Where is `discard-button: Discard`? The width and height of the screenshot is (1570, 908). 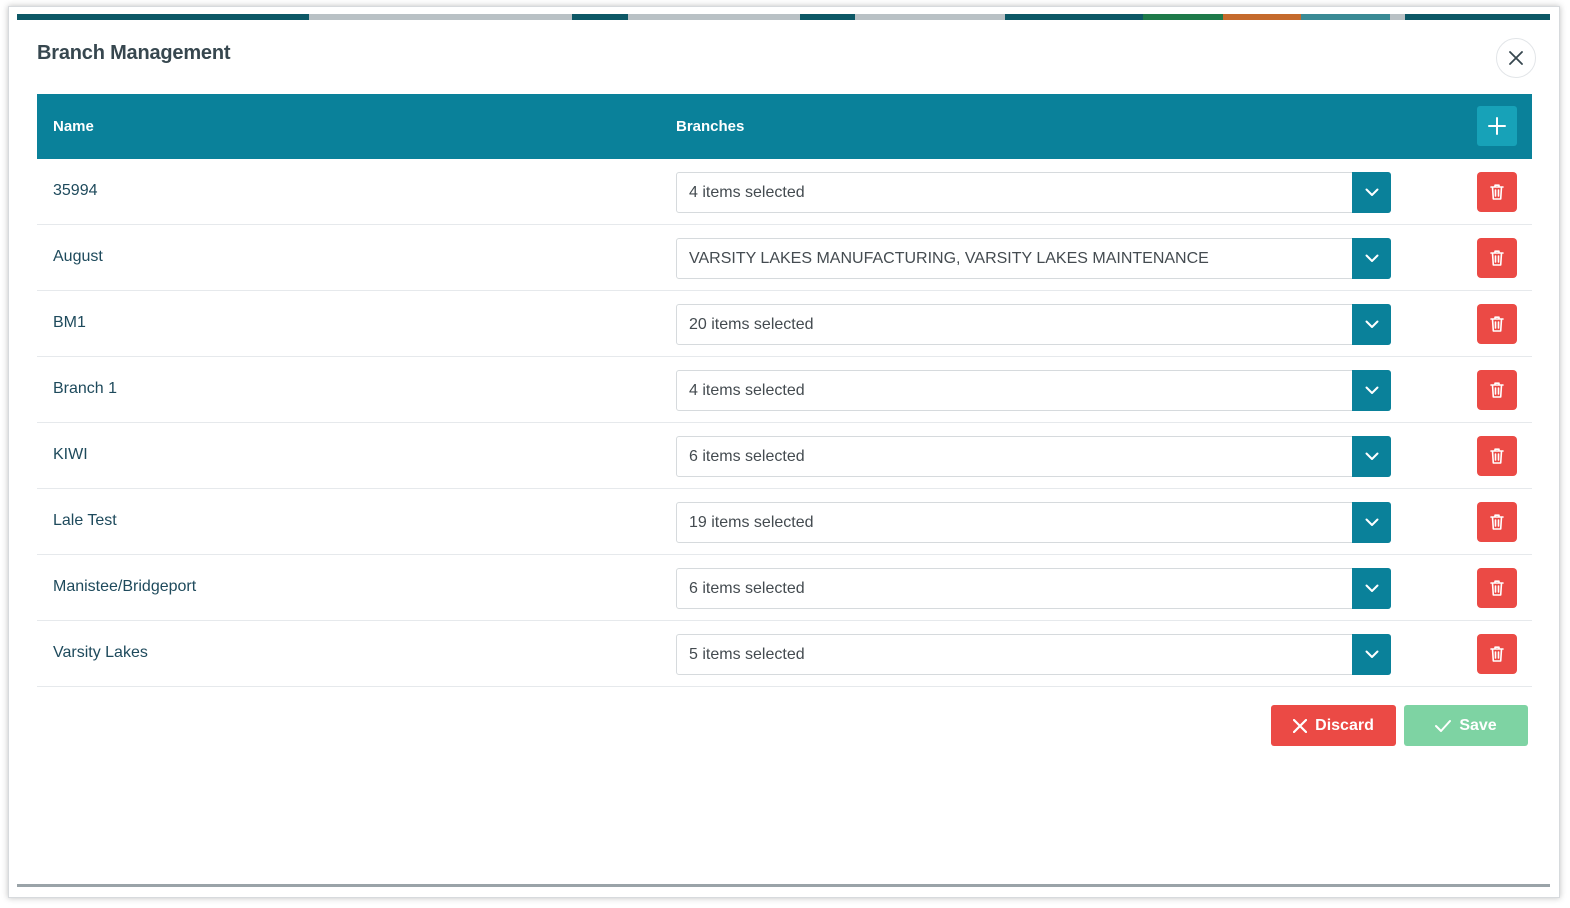 discard-button: Discard is located at coordinates (1333, 725).